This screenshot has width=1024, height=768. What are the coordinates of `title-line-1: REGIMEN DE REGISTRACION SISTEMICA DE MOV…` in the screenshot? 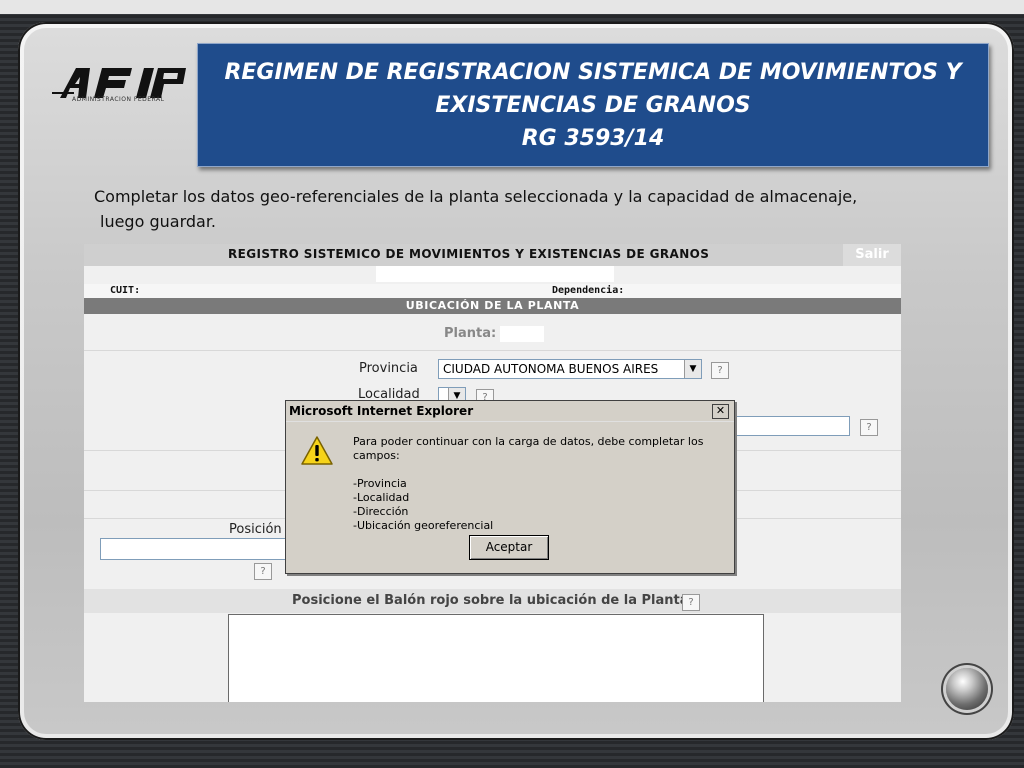 It's located at (593, 72).